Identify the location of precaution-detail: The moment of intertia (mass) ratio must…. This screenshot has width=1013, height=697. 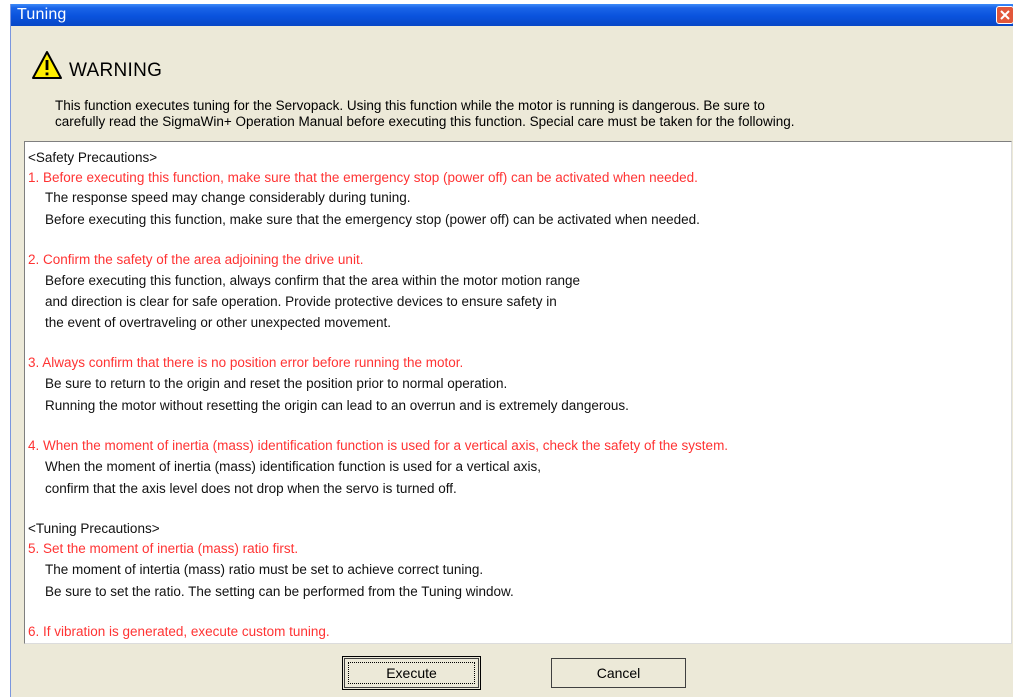
(264, 569).